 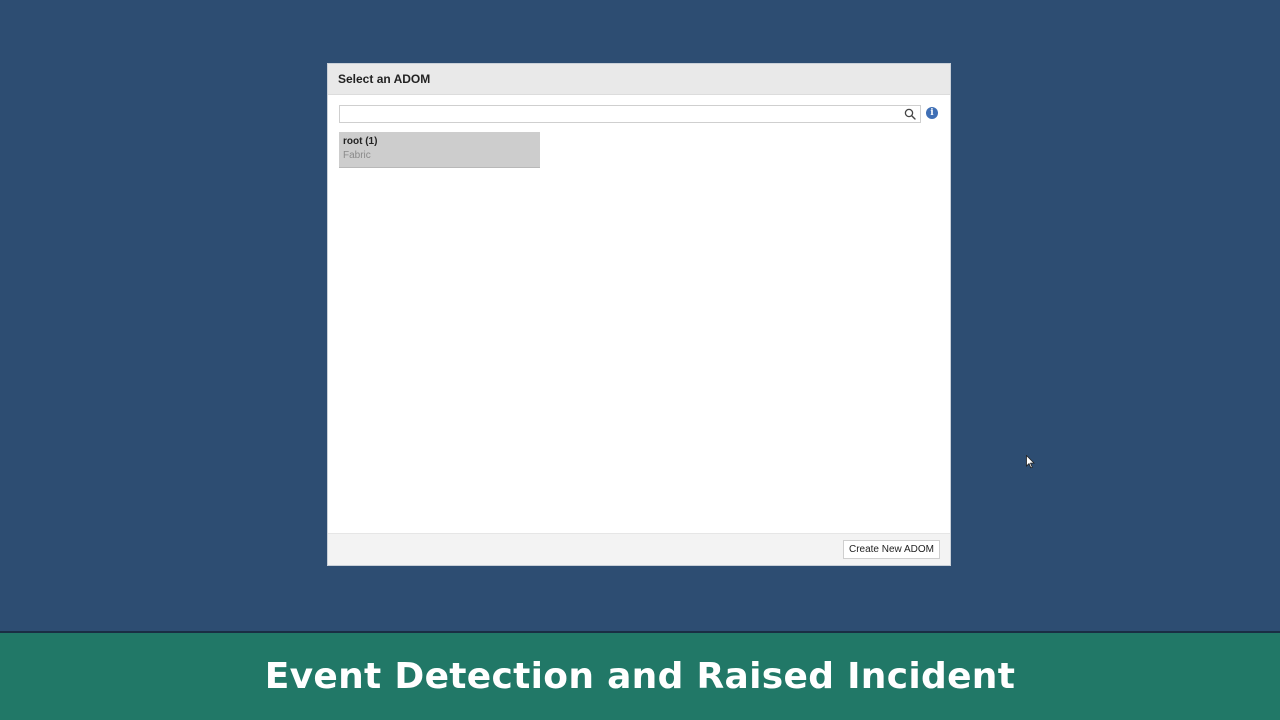 What do you see at coordinates (357, 155) in the screenshot?
I see `adom-type: Fabric` at bounding box center [357, 155].